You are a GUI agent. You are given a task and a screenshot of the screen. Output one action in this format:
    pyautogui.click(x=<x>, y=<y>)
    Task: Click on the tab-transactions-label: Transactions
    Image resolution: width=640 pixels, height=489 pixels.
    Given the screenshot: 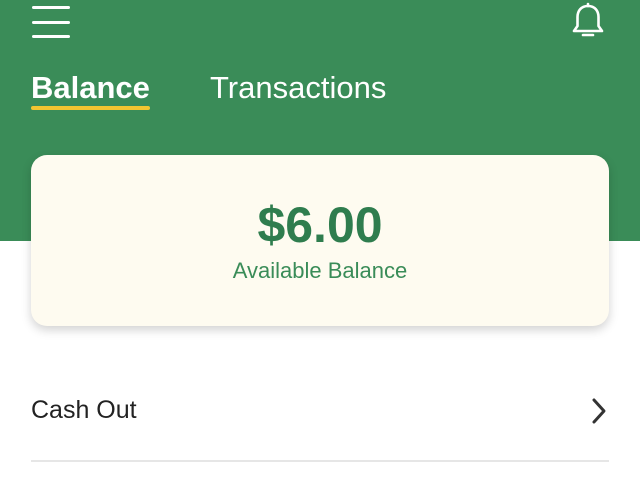 What is the action you would take?
    pyautogui.click(x=298, y=87)
    